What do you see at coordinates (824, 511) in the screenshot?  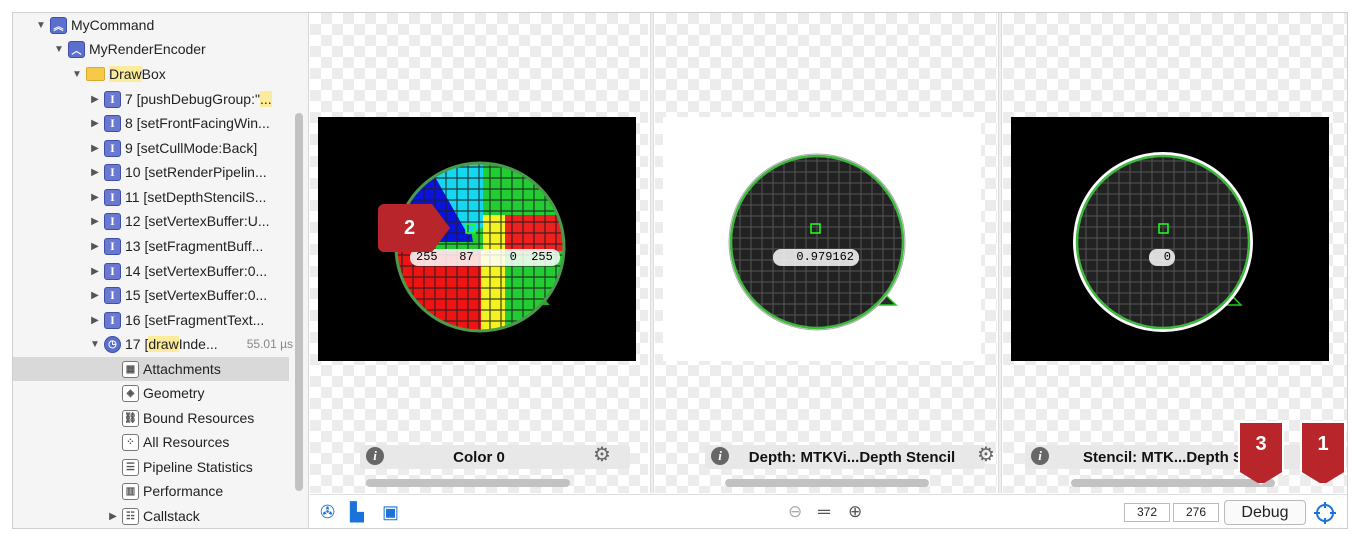 I see `zoom-fit-icon: ═` at bounding box center [824, 511].